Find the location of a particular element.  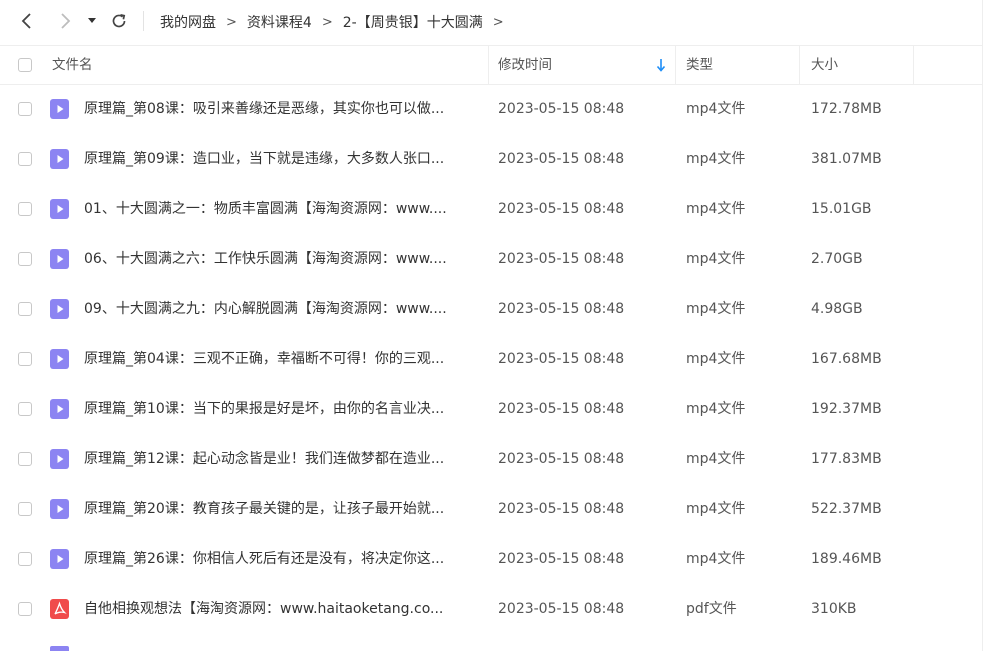

column-header-type: 类型 is located at coordinates (743, 65).